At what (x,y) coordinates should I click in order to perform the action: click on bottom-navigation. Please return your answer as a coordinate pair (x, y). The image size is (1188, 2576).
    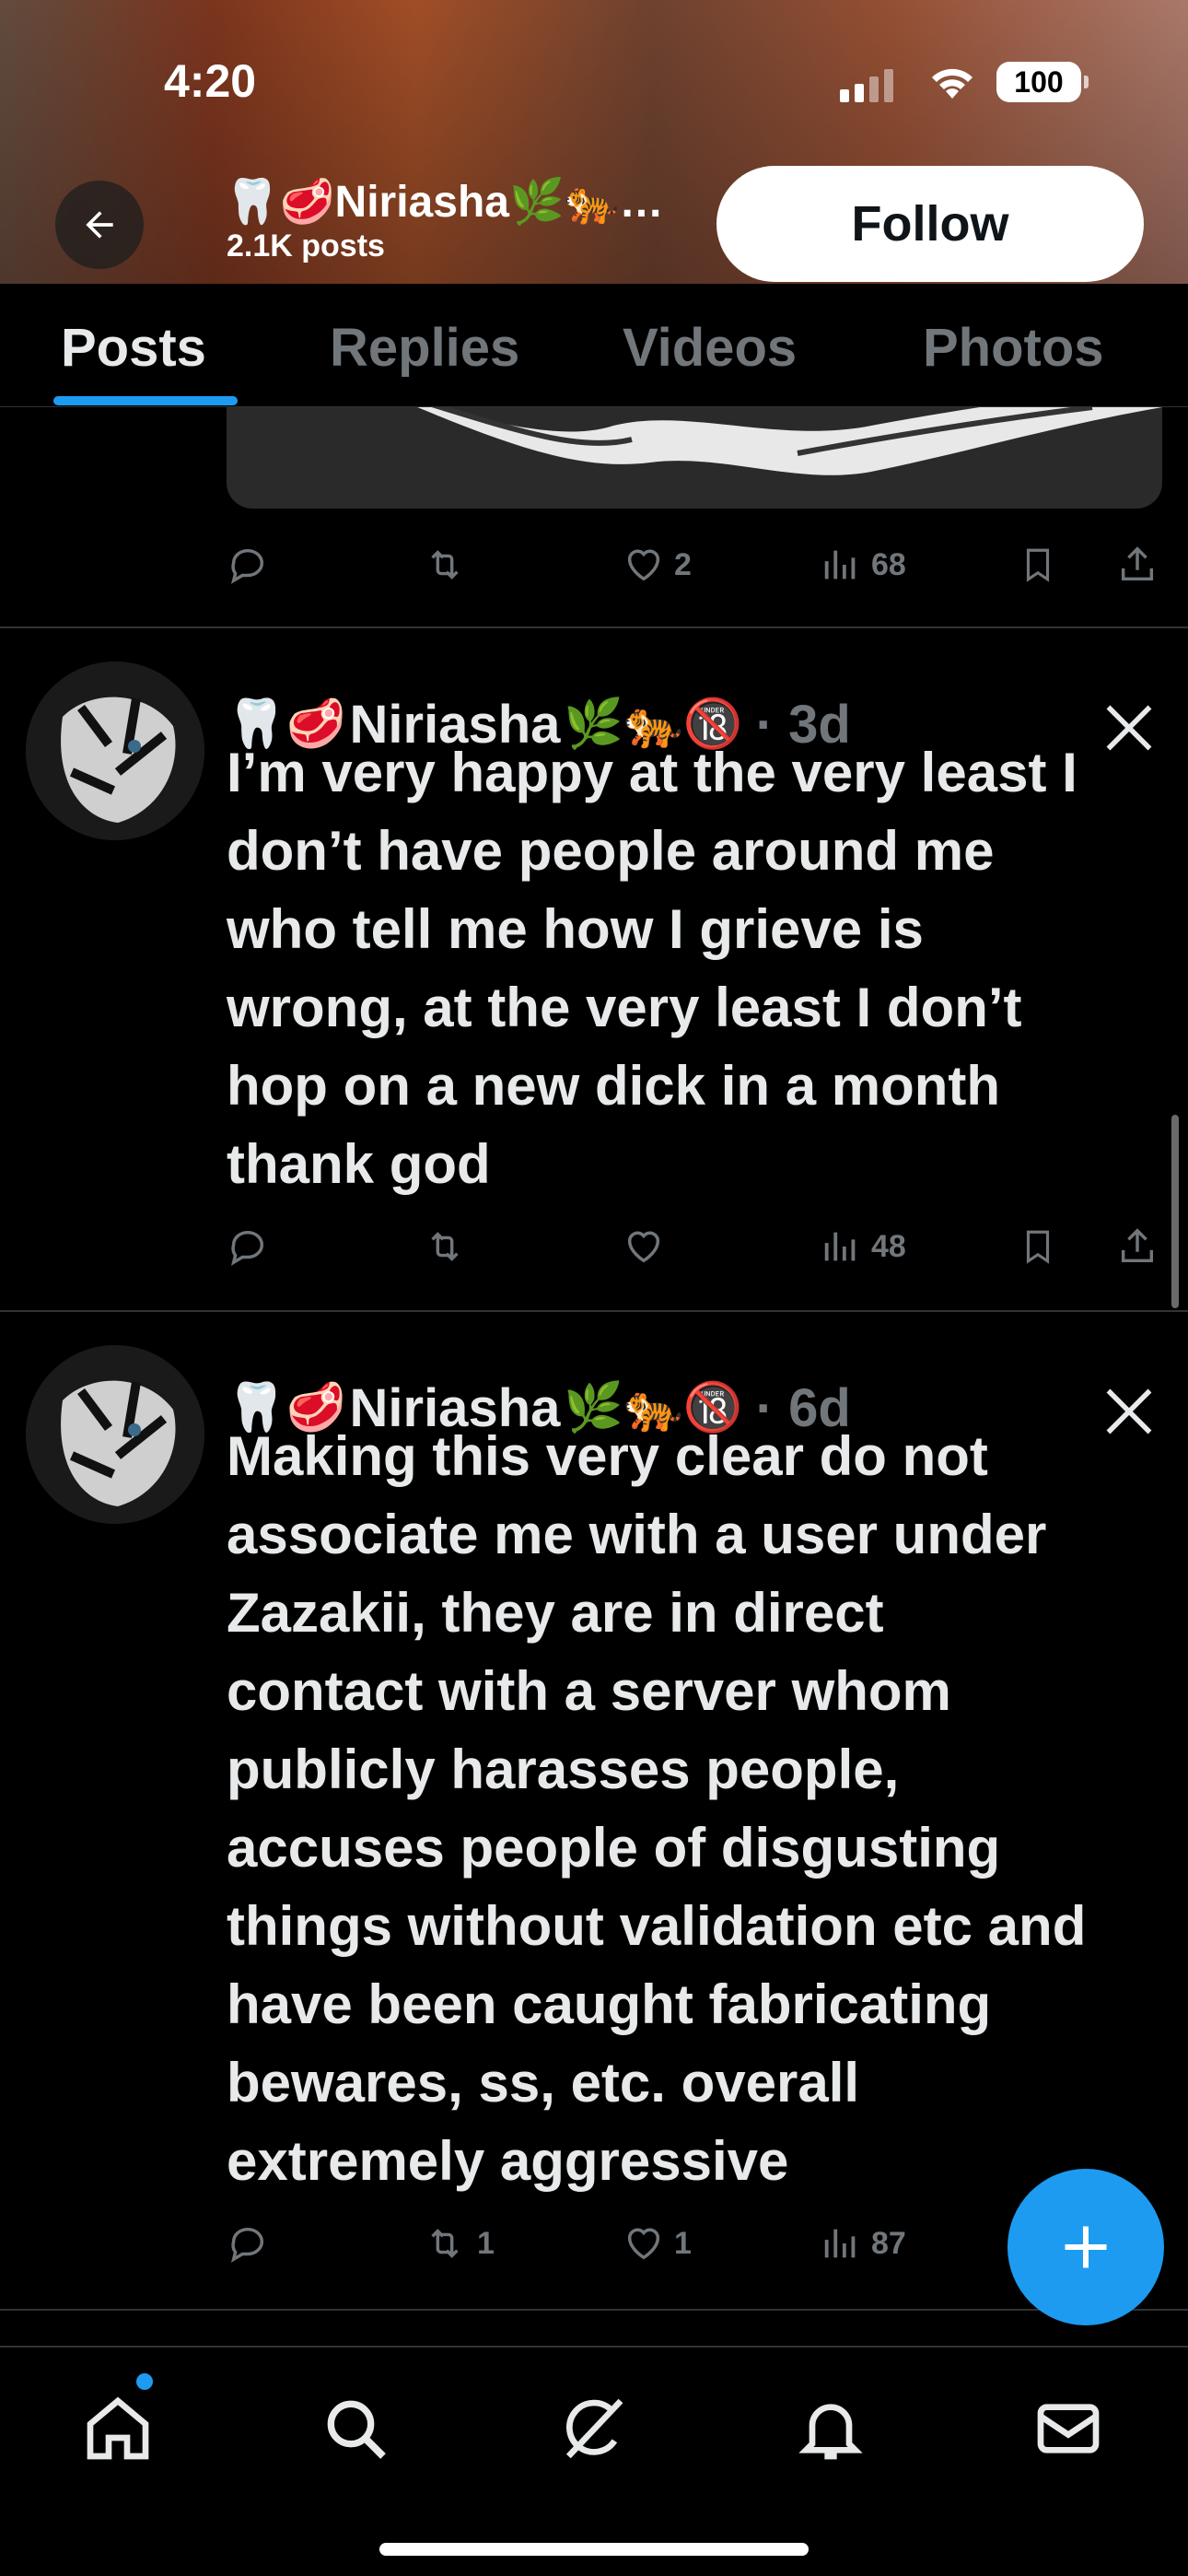
    Looking at the image, I should click on (594, 2461).